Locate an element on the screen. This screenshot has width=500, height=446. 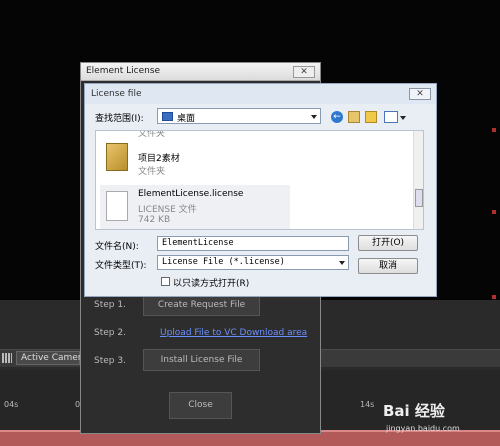
list-item-selected: ElementLicense.license LICENSE 文件 742 KB is located at coordinates (195, 207).